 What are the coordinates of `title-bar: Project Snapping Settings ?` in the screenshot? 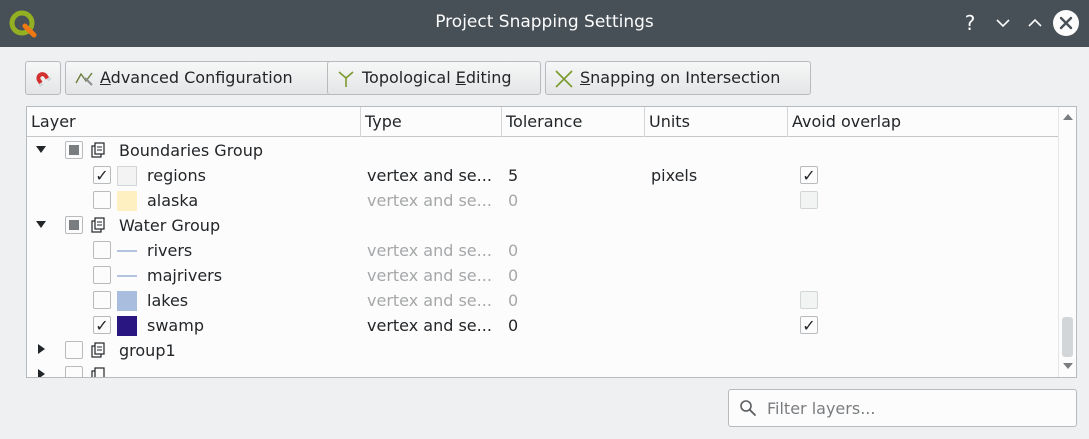 It's located at (544, 23).